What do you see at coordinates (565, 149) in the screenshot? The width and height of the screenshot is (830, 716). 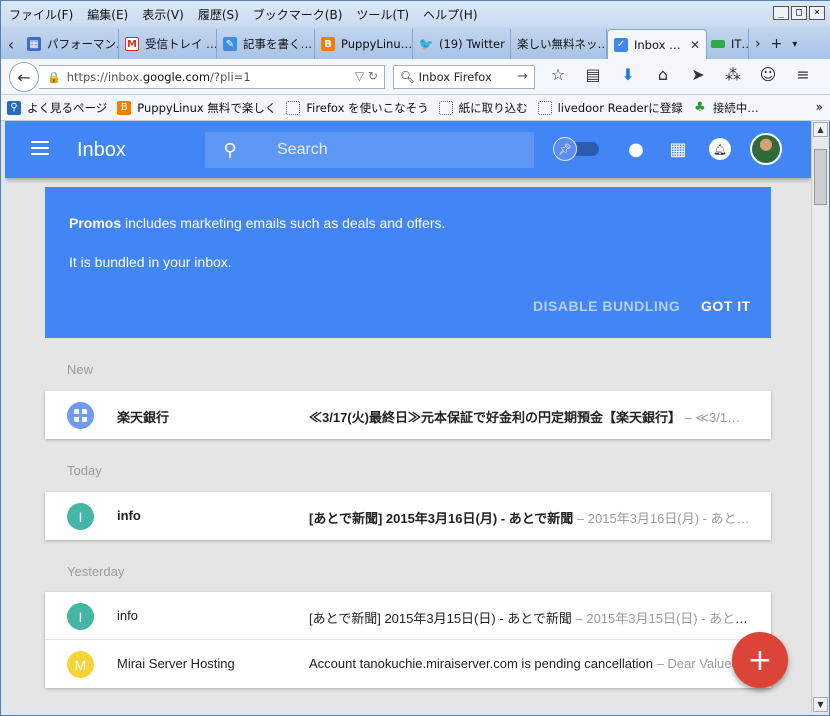 I see `pin-icon: 📌︎` at bounding box center [565, 149].